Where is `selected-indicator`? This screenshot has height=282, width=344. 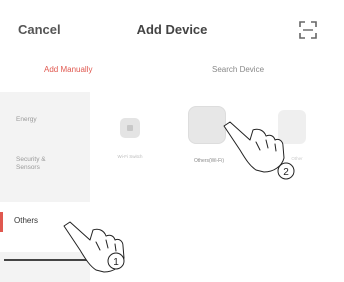
selected-indicator is located at coordinates (1, 222).